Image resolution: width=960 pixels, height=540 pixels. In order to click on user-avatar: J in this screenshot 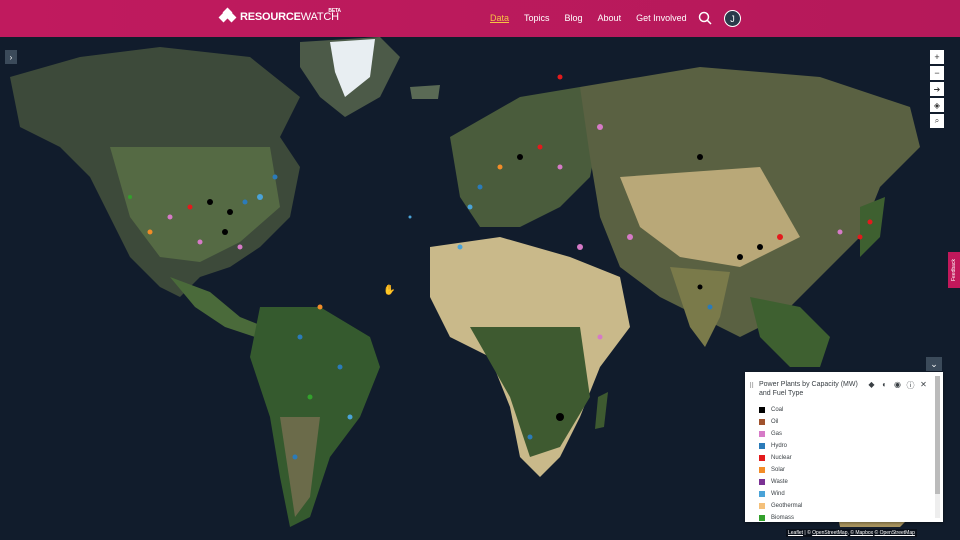, I will do `click(732, 18)`.